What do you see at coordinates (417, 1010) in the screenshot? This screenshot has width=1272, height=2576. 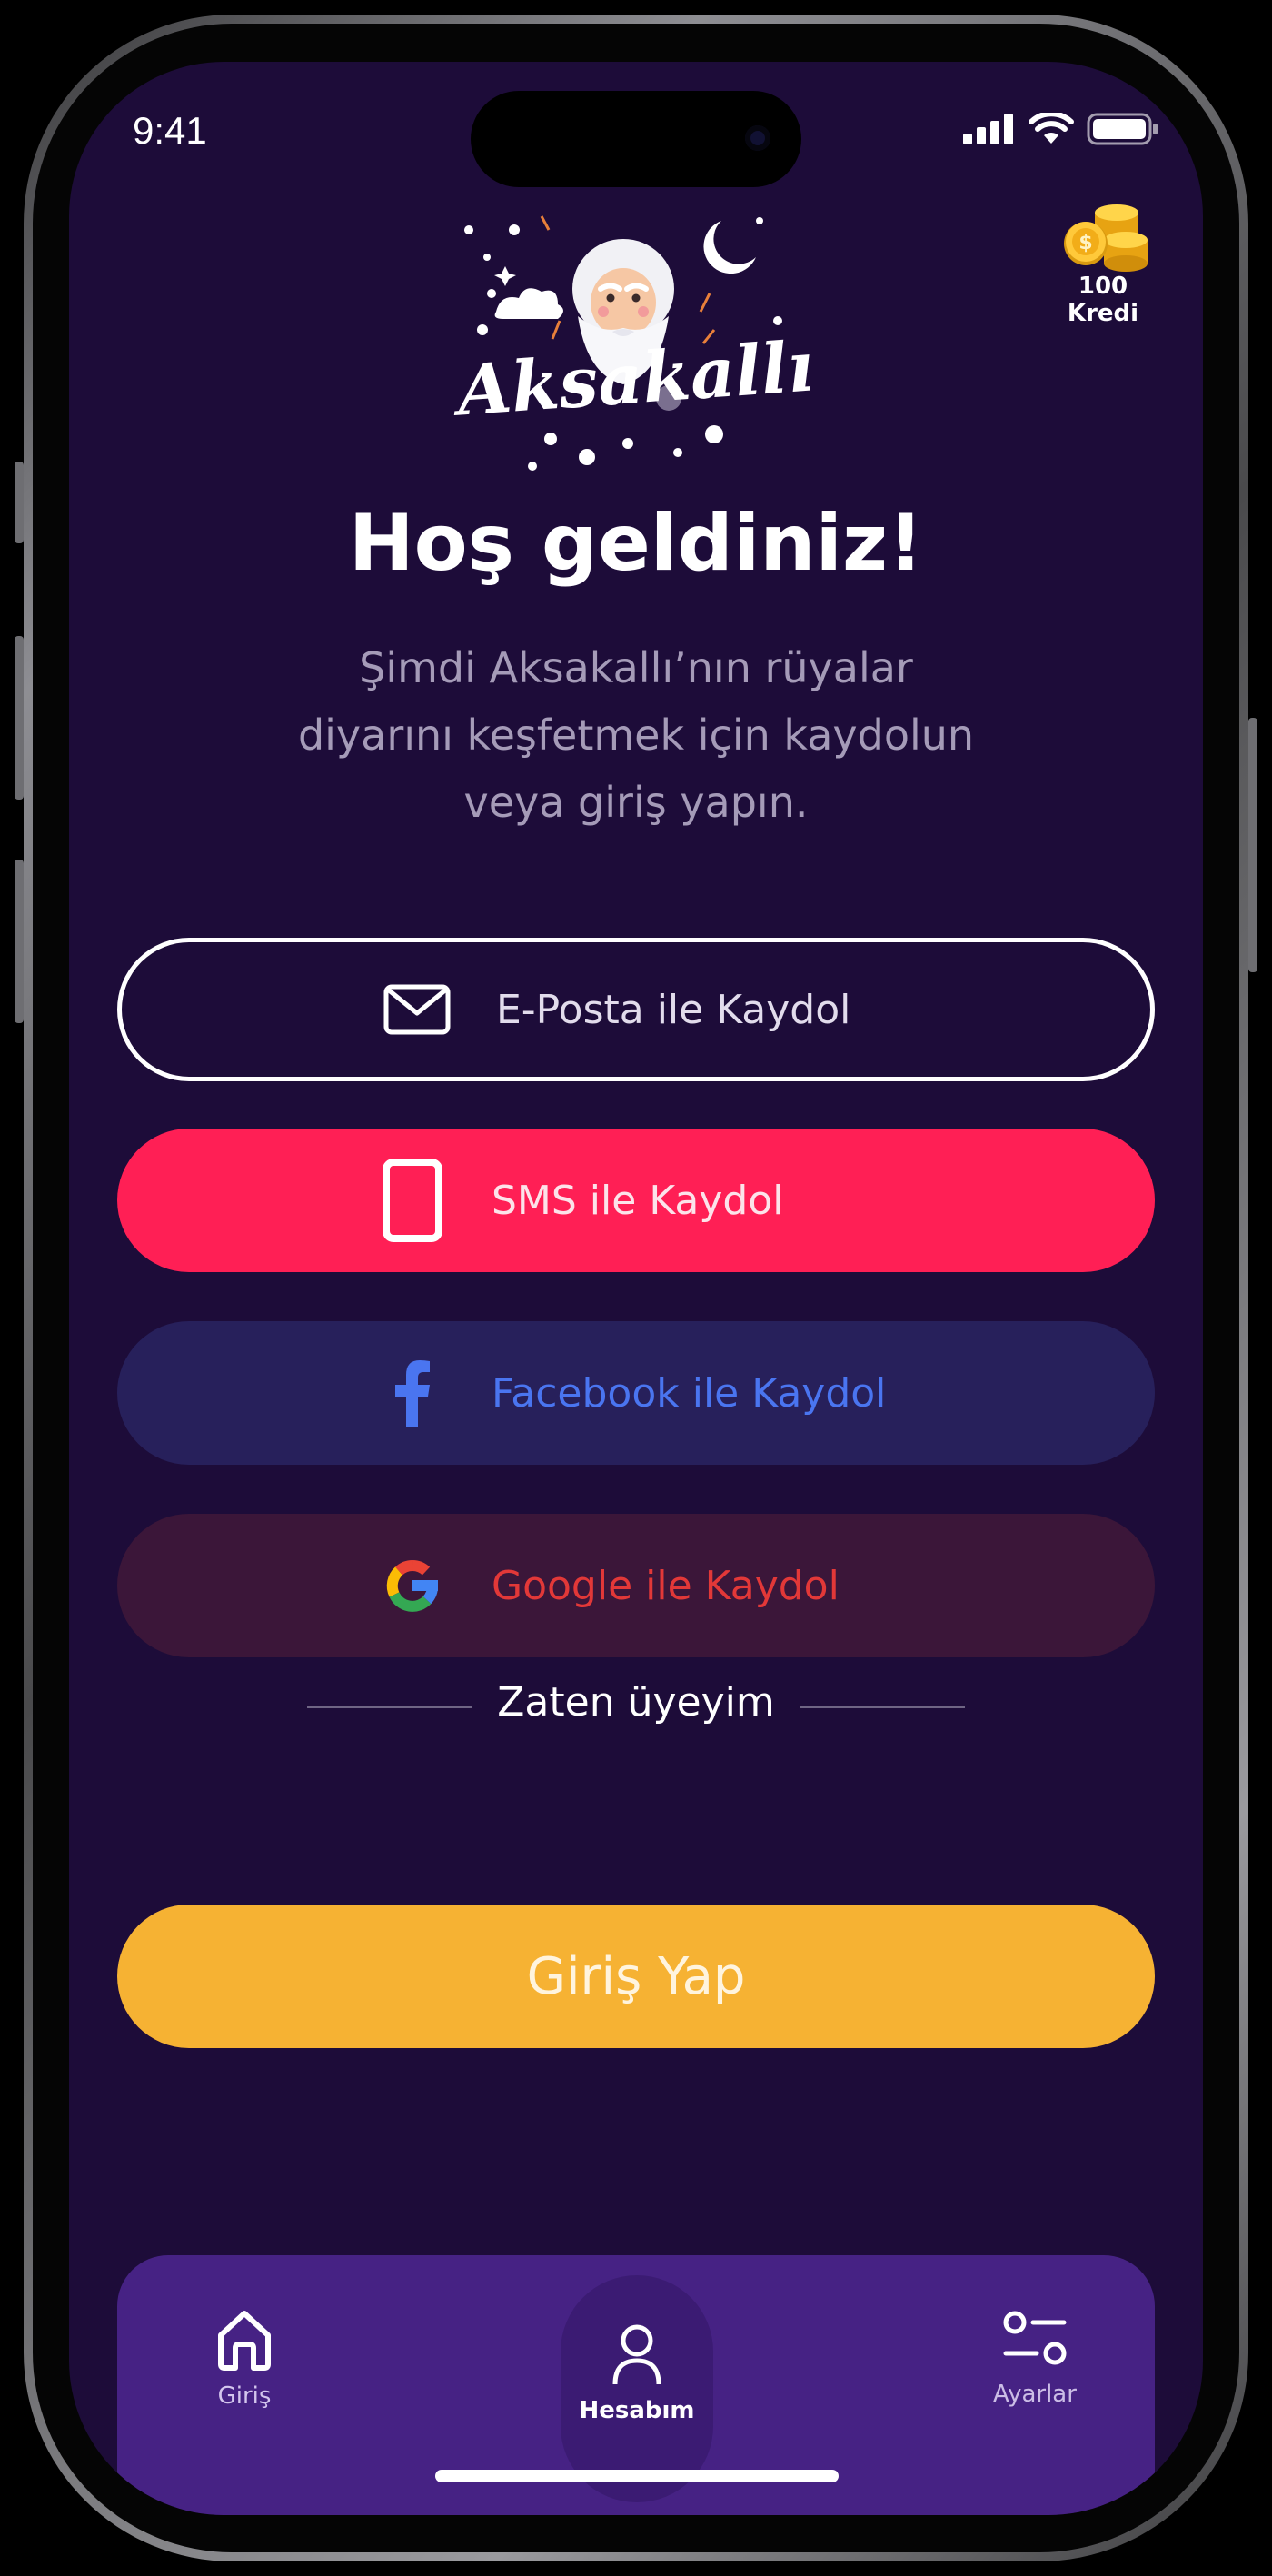 I see `mail-icon` at bounding box center [417, 1010].